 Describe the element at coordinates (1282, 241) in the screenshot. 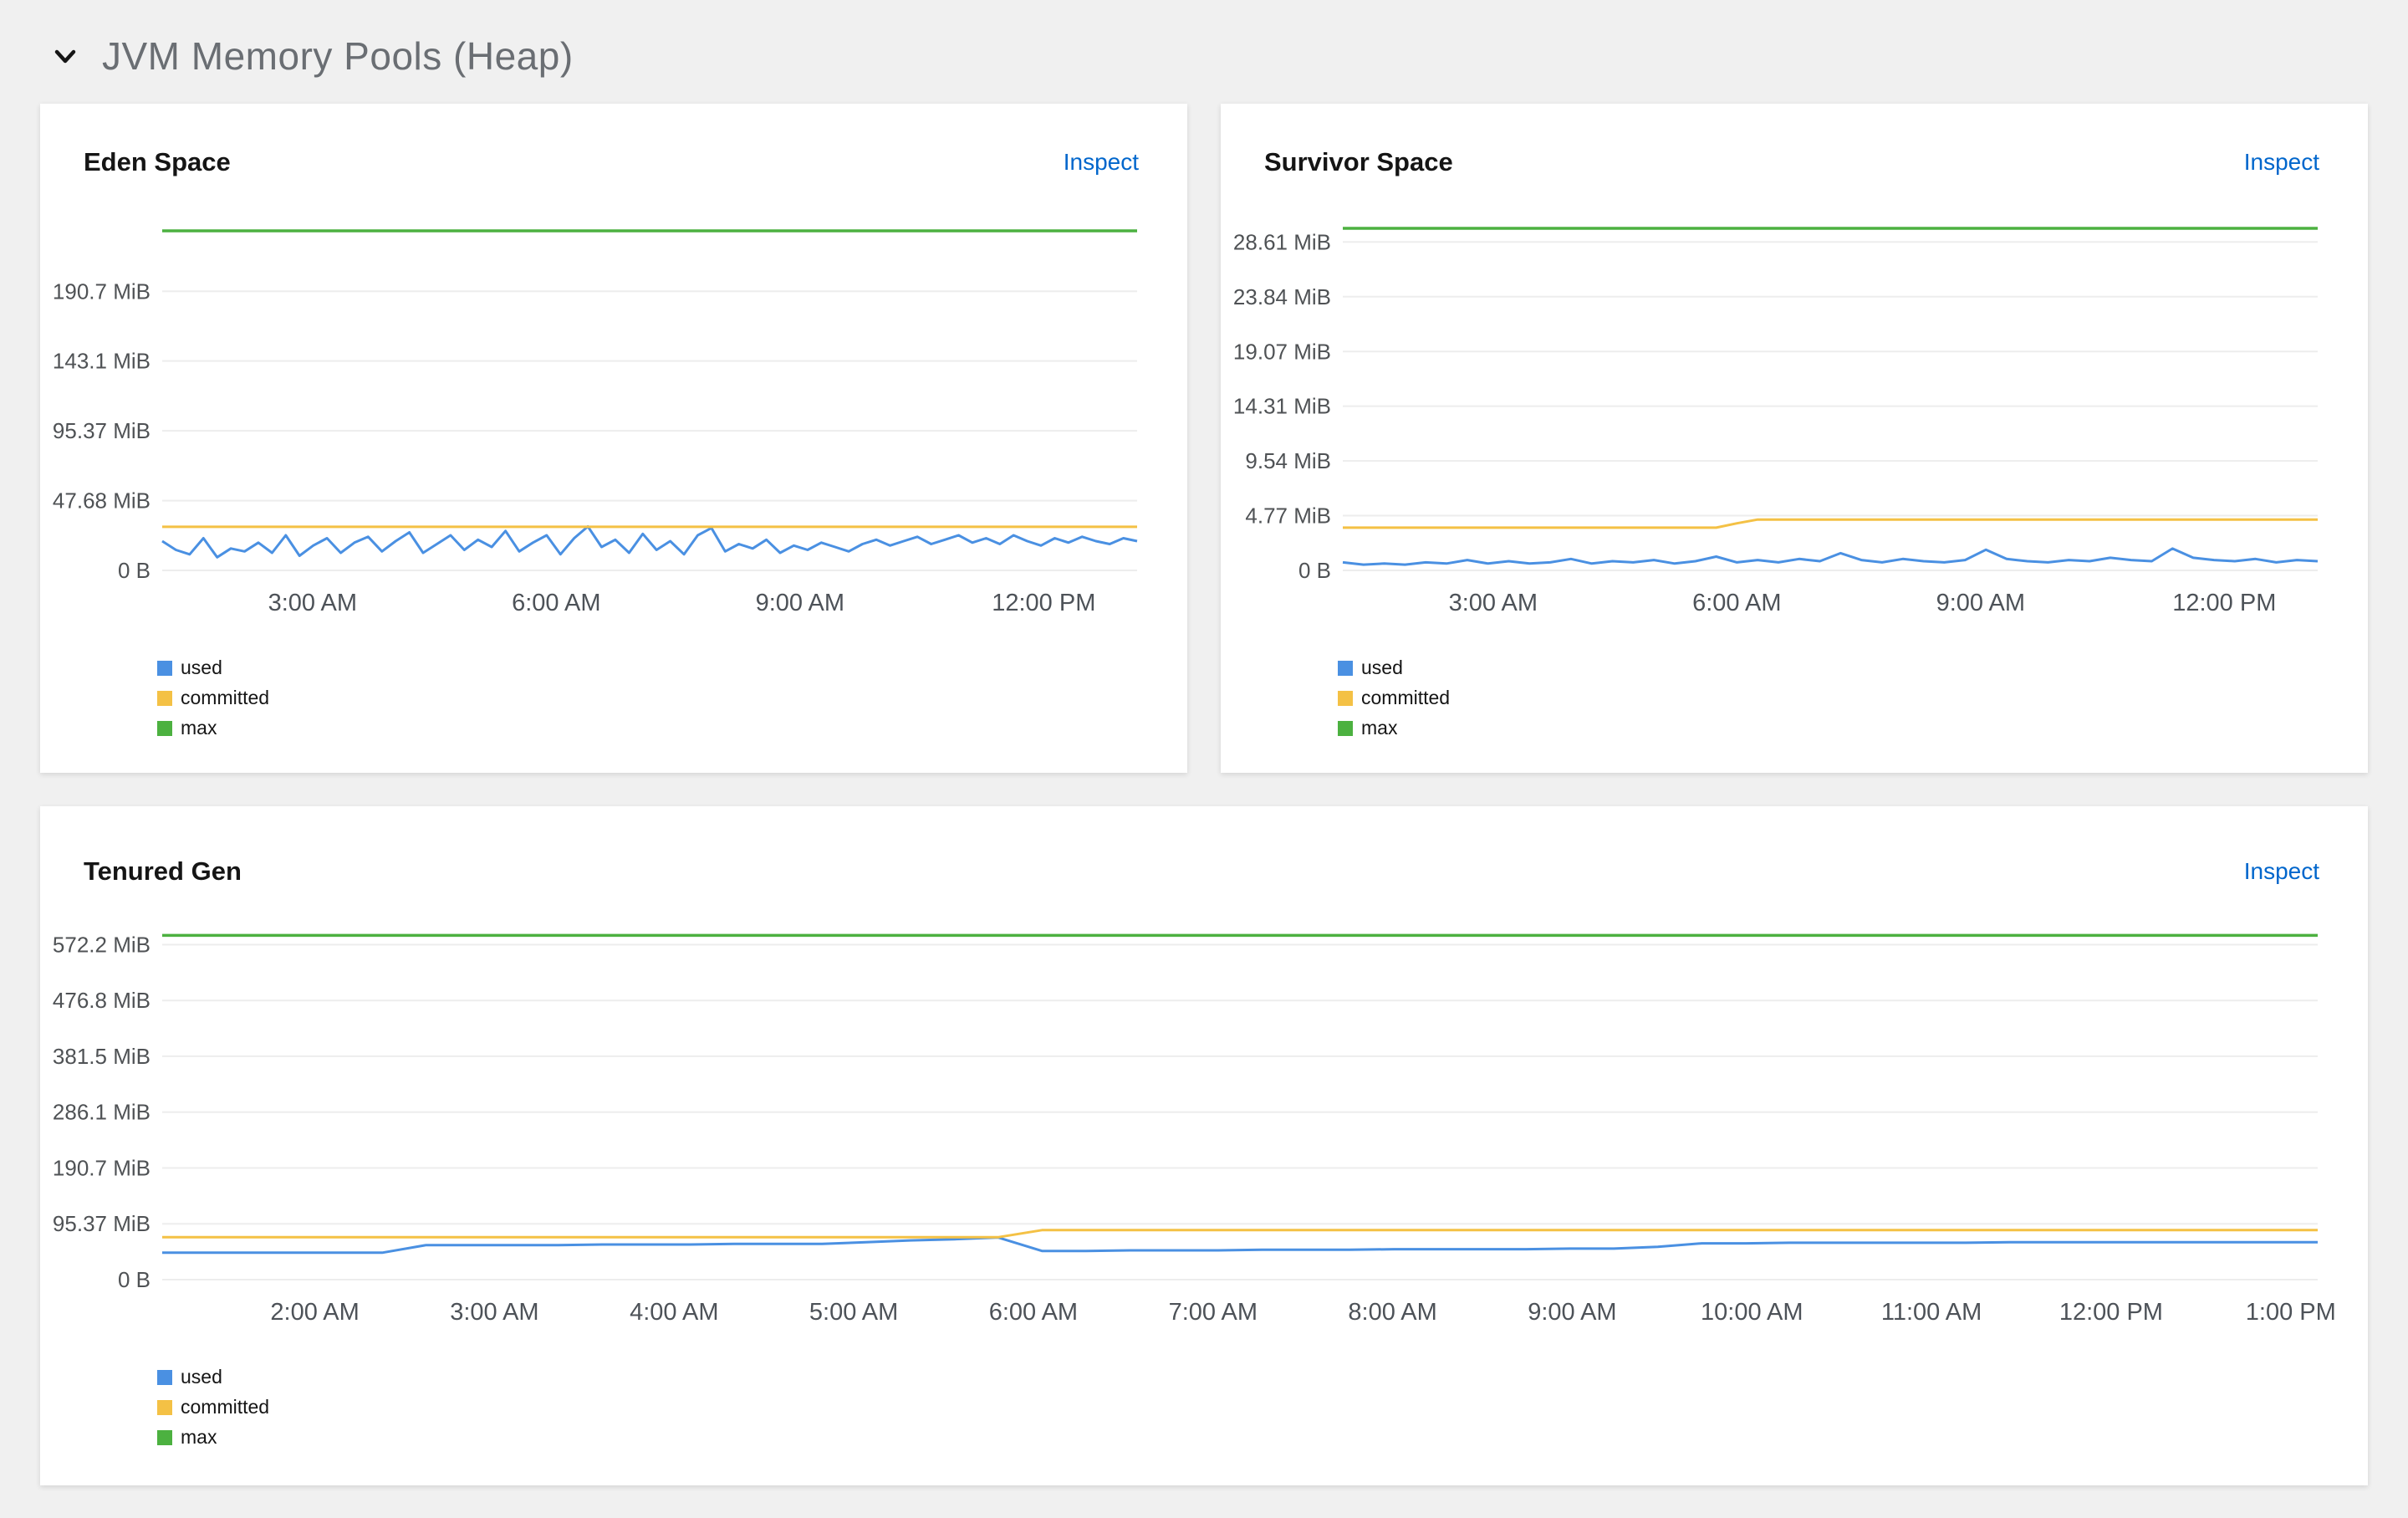

I see `svg-text: 28.61 MiB` at that location.